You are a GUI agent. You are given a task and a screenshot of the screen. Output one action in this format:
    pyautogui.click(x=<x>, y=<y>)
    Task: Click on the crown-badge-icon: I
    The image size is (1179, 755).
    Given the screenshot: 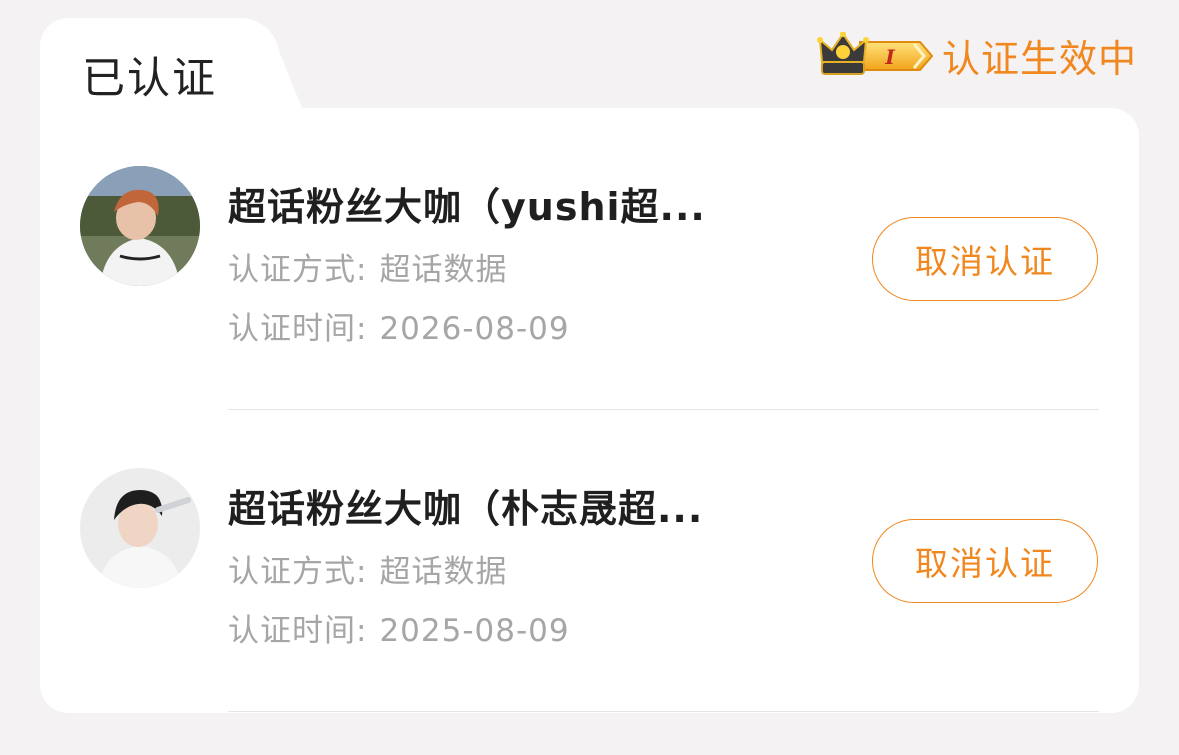 What is the action you would take?
    pyautogui.click(x=875, y=53)
    